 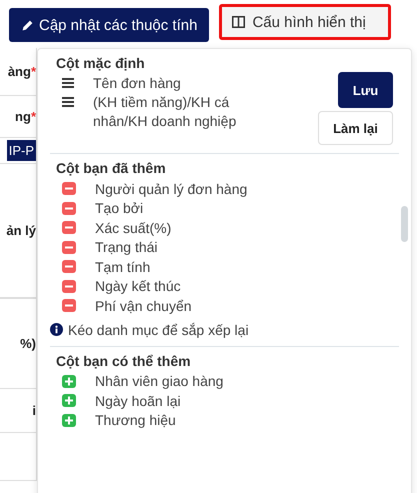 What do you see at coordinates (22, 71) in the screenshot?
I see `field-label: àng*` at bounding box center [22, 71].